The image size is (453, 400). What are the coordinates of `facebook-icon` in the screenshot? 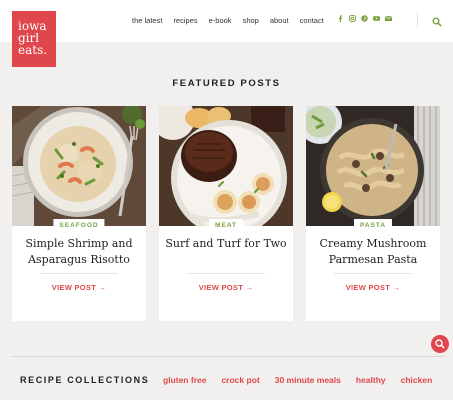 It's located at (340, 18).